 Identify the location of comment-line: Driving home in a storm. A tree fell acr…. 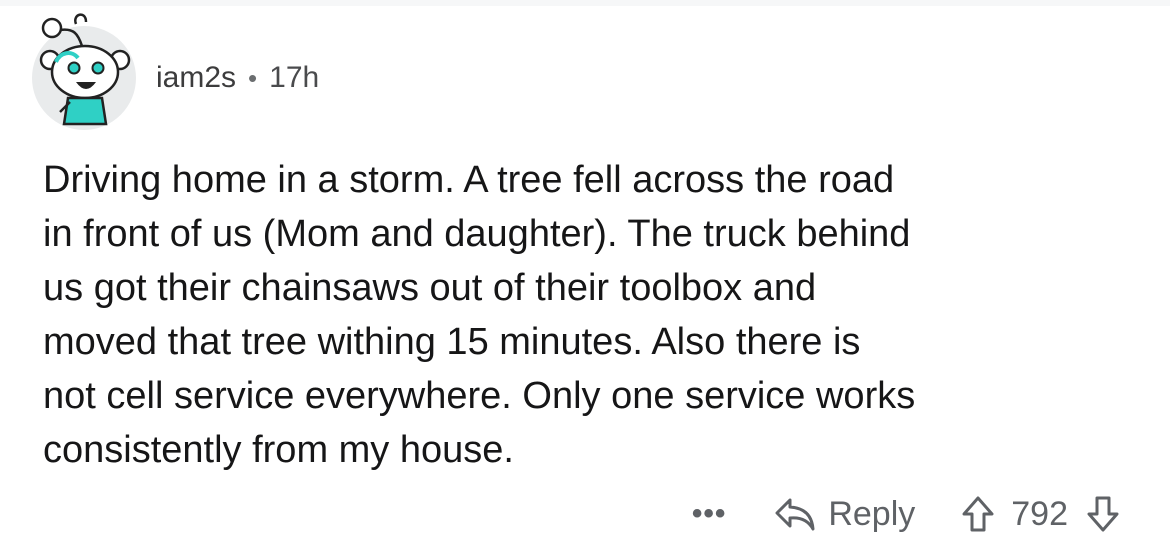
(469, 180).